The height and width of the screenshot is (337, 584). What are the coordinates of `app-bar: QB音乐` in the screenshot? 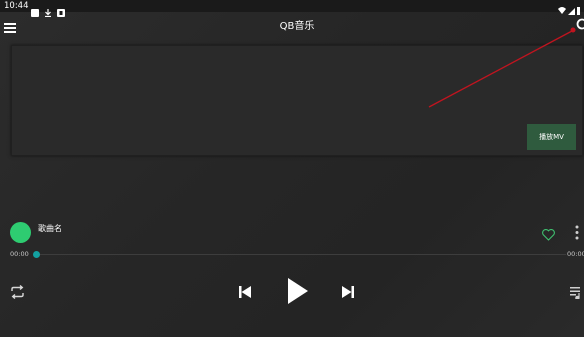 It's located at (292, 25).